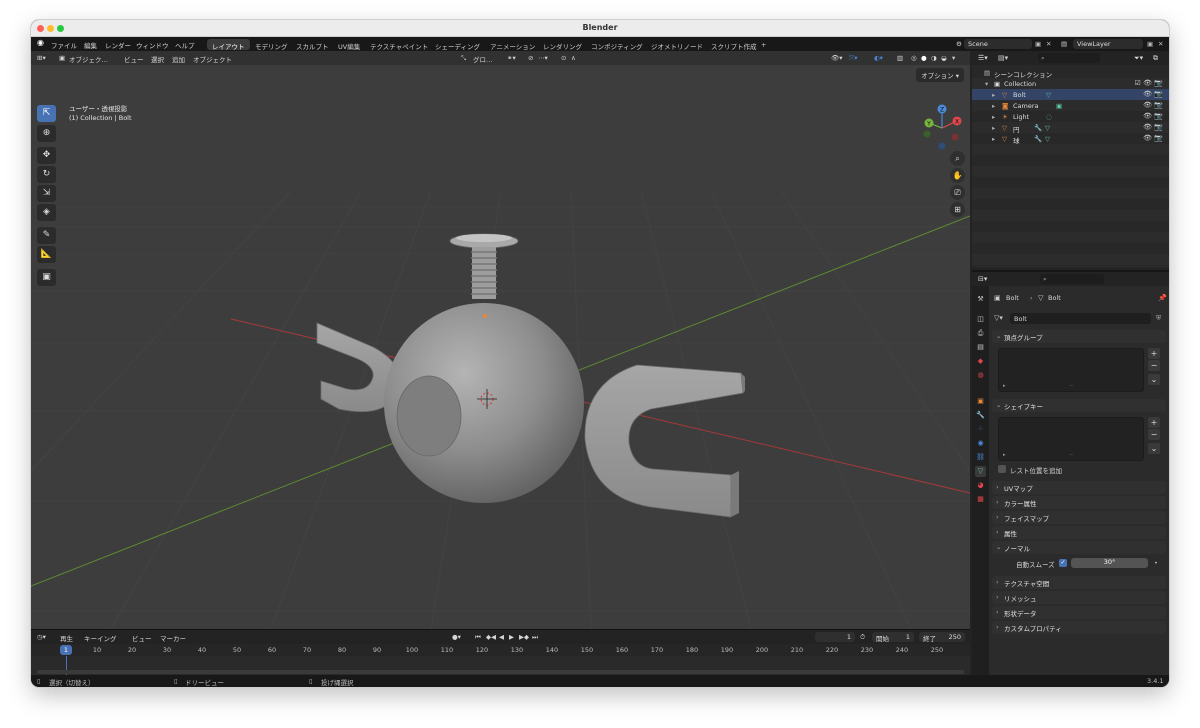  Describe the element at coordinates (942, 128) in the screenshot. I see `navigation-gizmo: X Y Z` at that location.